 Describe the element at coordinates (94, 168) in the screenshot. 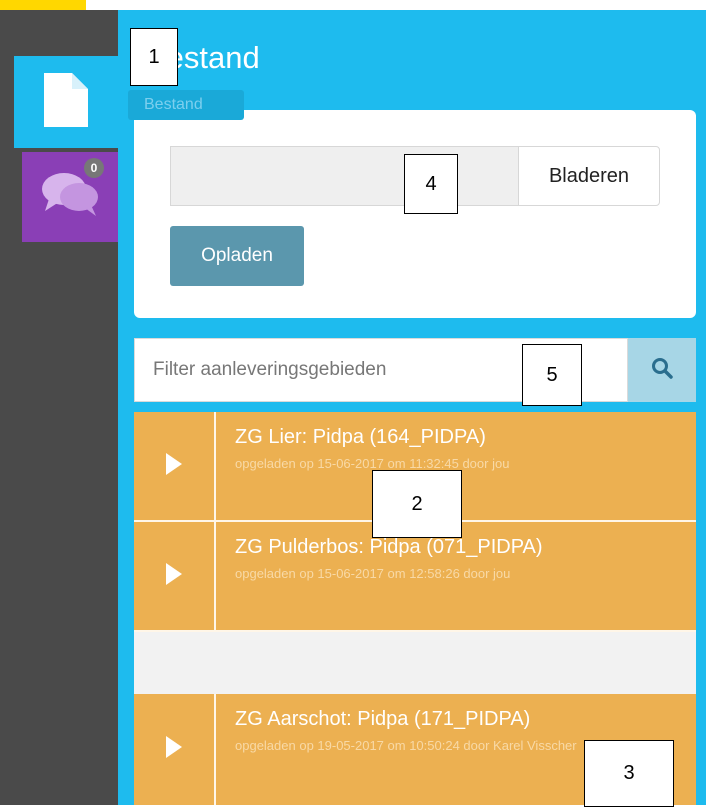

I see `chat-count-badge: 0` at that location.